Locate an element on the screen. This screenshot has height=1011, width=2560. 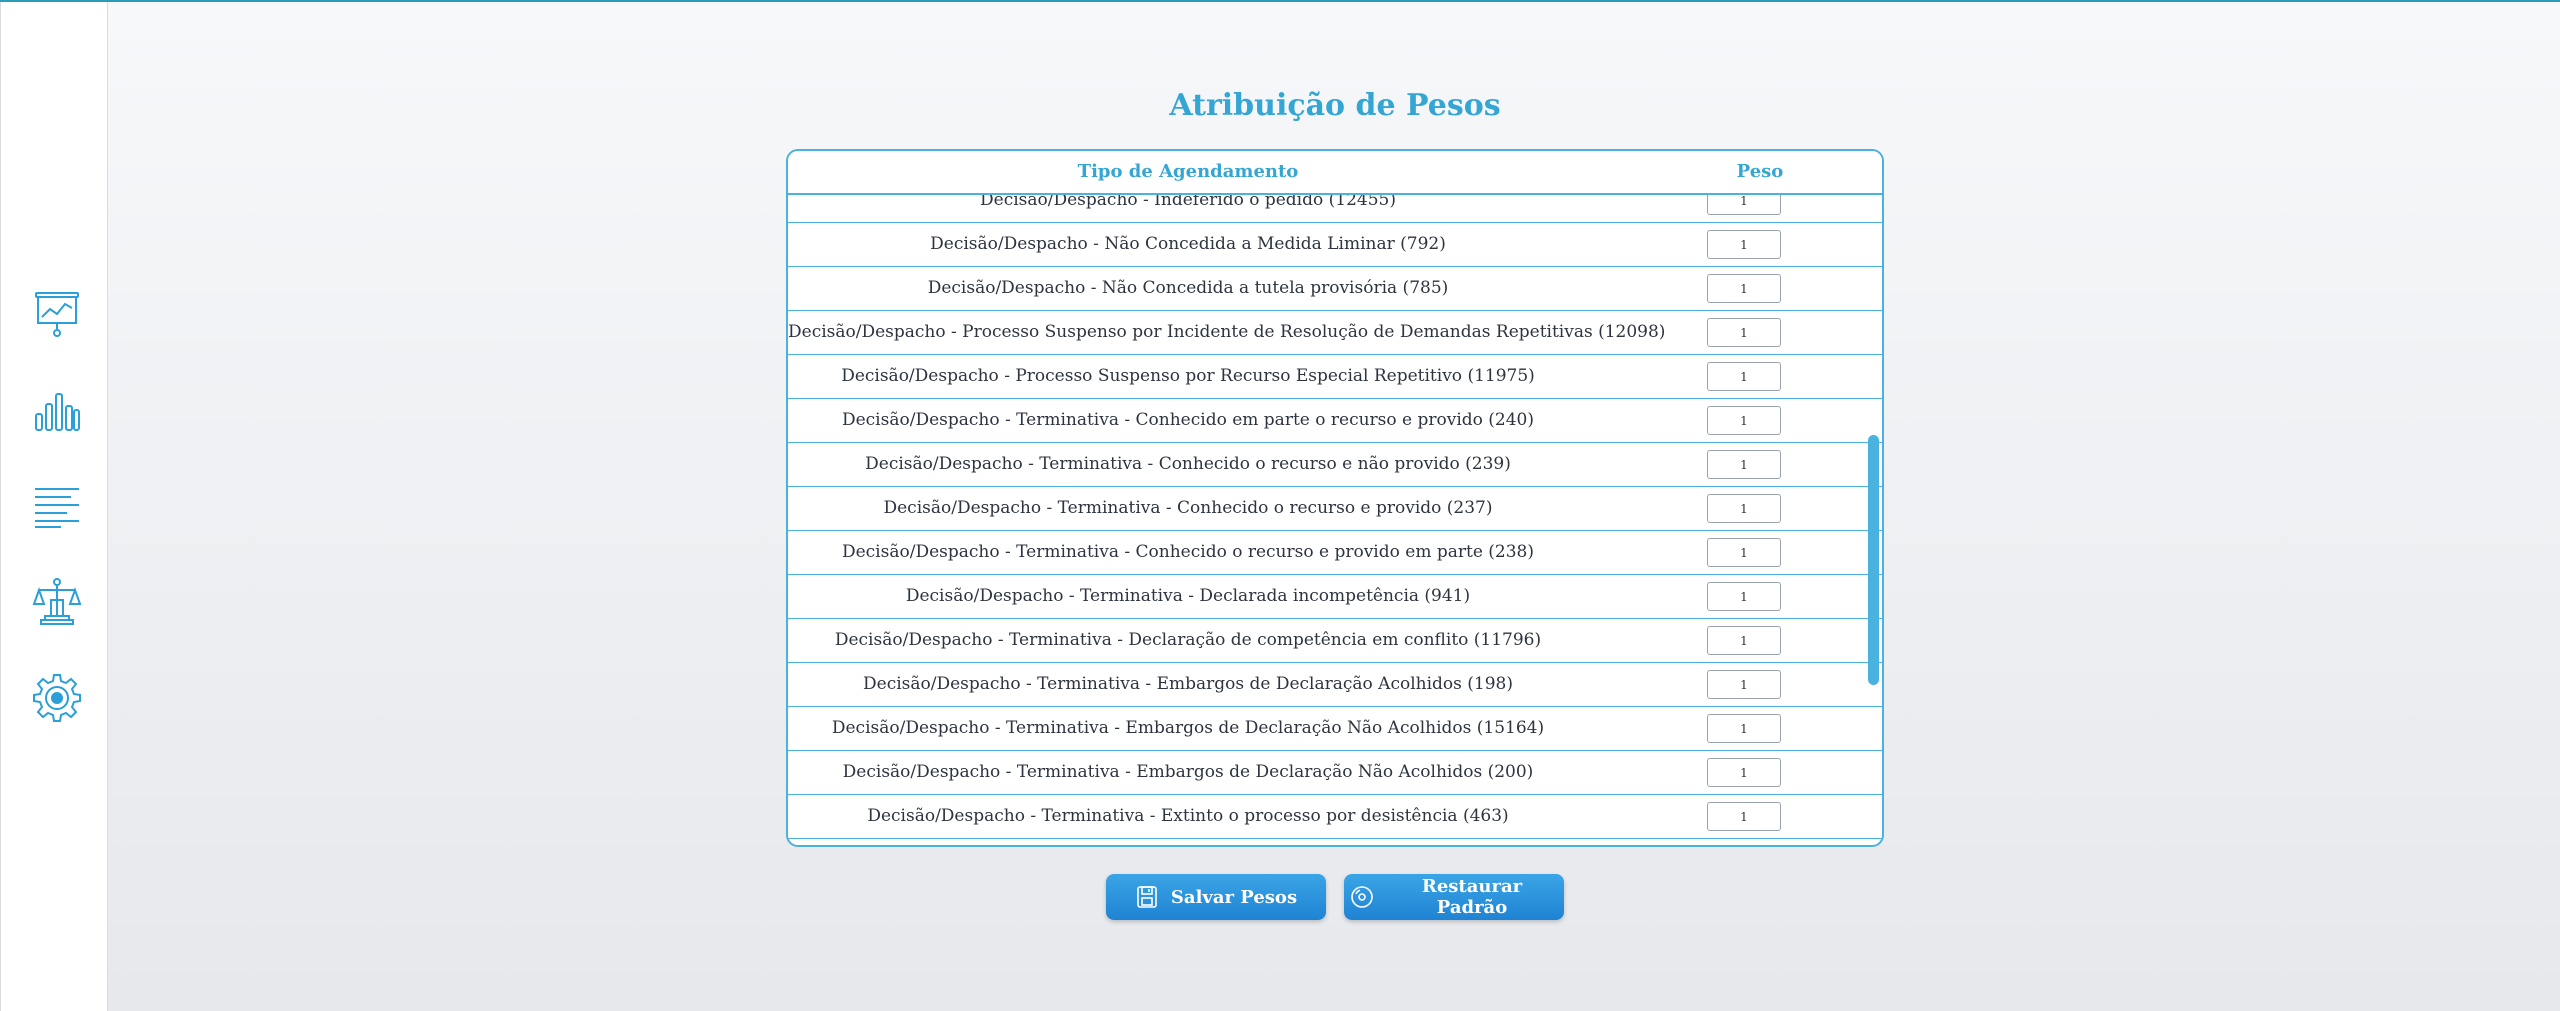
sidebar-item-settings is located at coordinates (57, 700).